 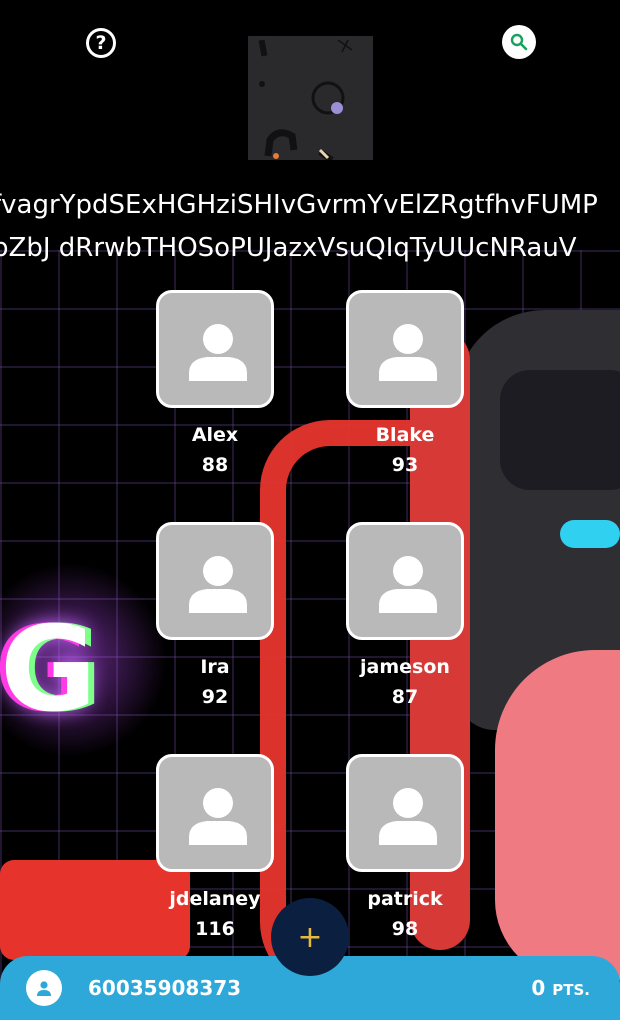 I want to click on banner-image, so click(x=310, y=98).